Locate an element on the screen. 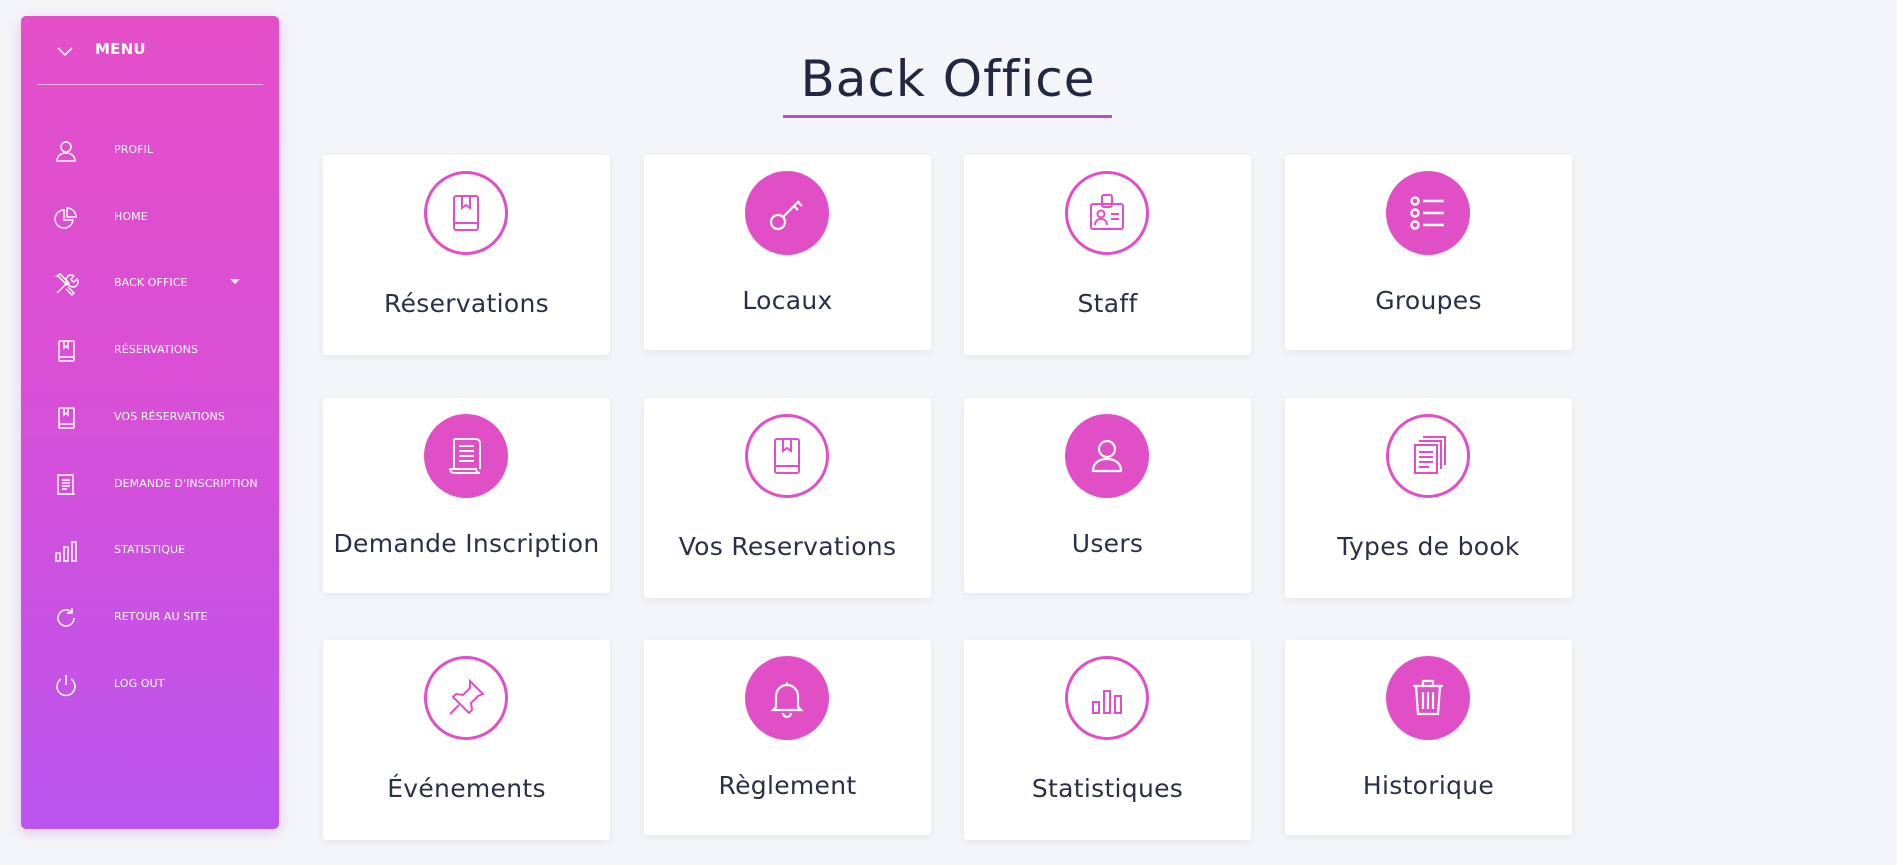 Image resolution: width=1897 pixels, height=865 pixels. sidebar-item-reservations: RÉSERVATIONS is located at coordinates (150, 350).